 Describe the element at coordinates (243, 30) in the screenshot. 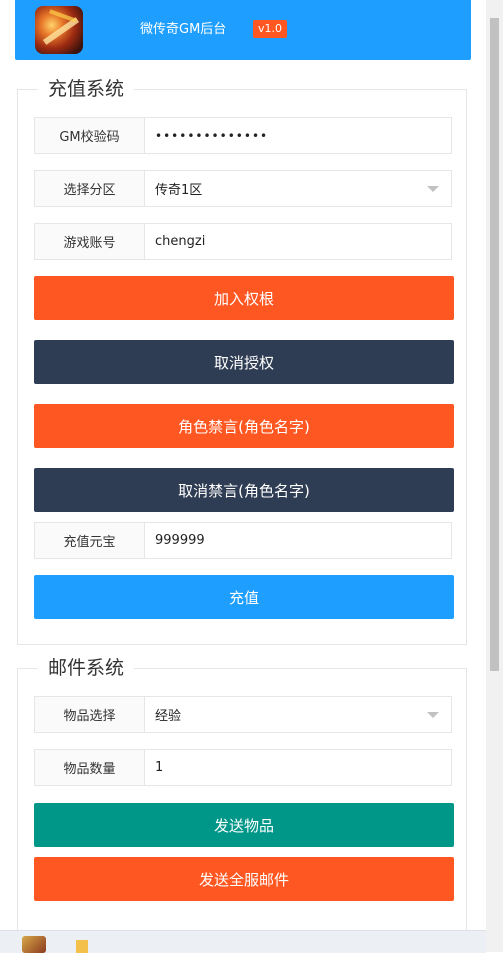

I see `top-header: 微传奇GM后台 v1.0` at that location.